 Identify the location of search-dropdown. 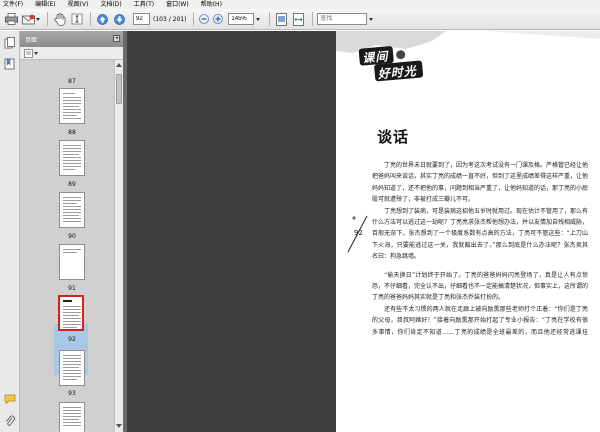
(370, 19).